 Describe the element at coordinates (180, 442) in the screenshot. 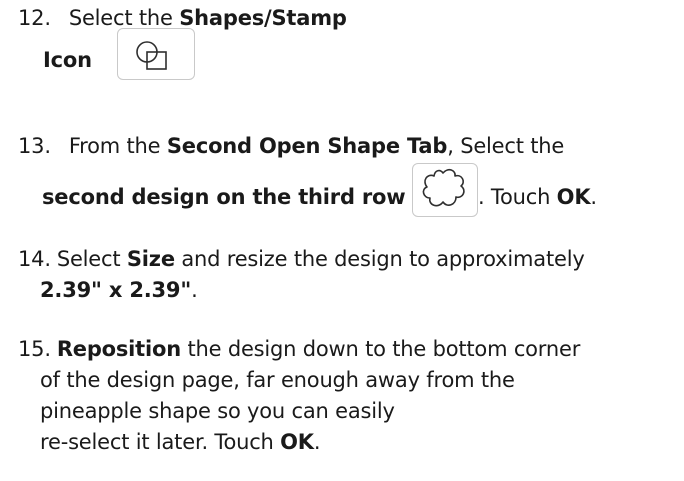

I see `step-15-line-4: re-select it later. Touch OK.` at that location.